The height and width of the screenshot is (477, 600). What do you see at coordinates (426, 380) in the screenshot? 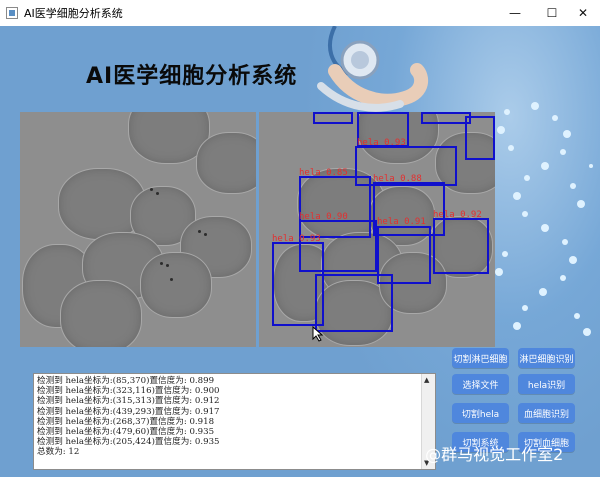
I see `scroll-up-icon: ▲` at bounding box center [426, 380].